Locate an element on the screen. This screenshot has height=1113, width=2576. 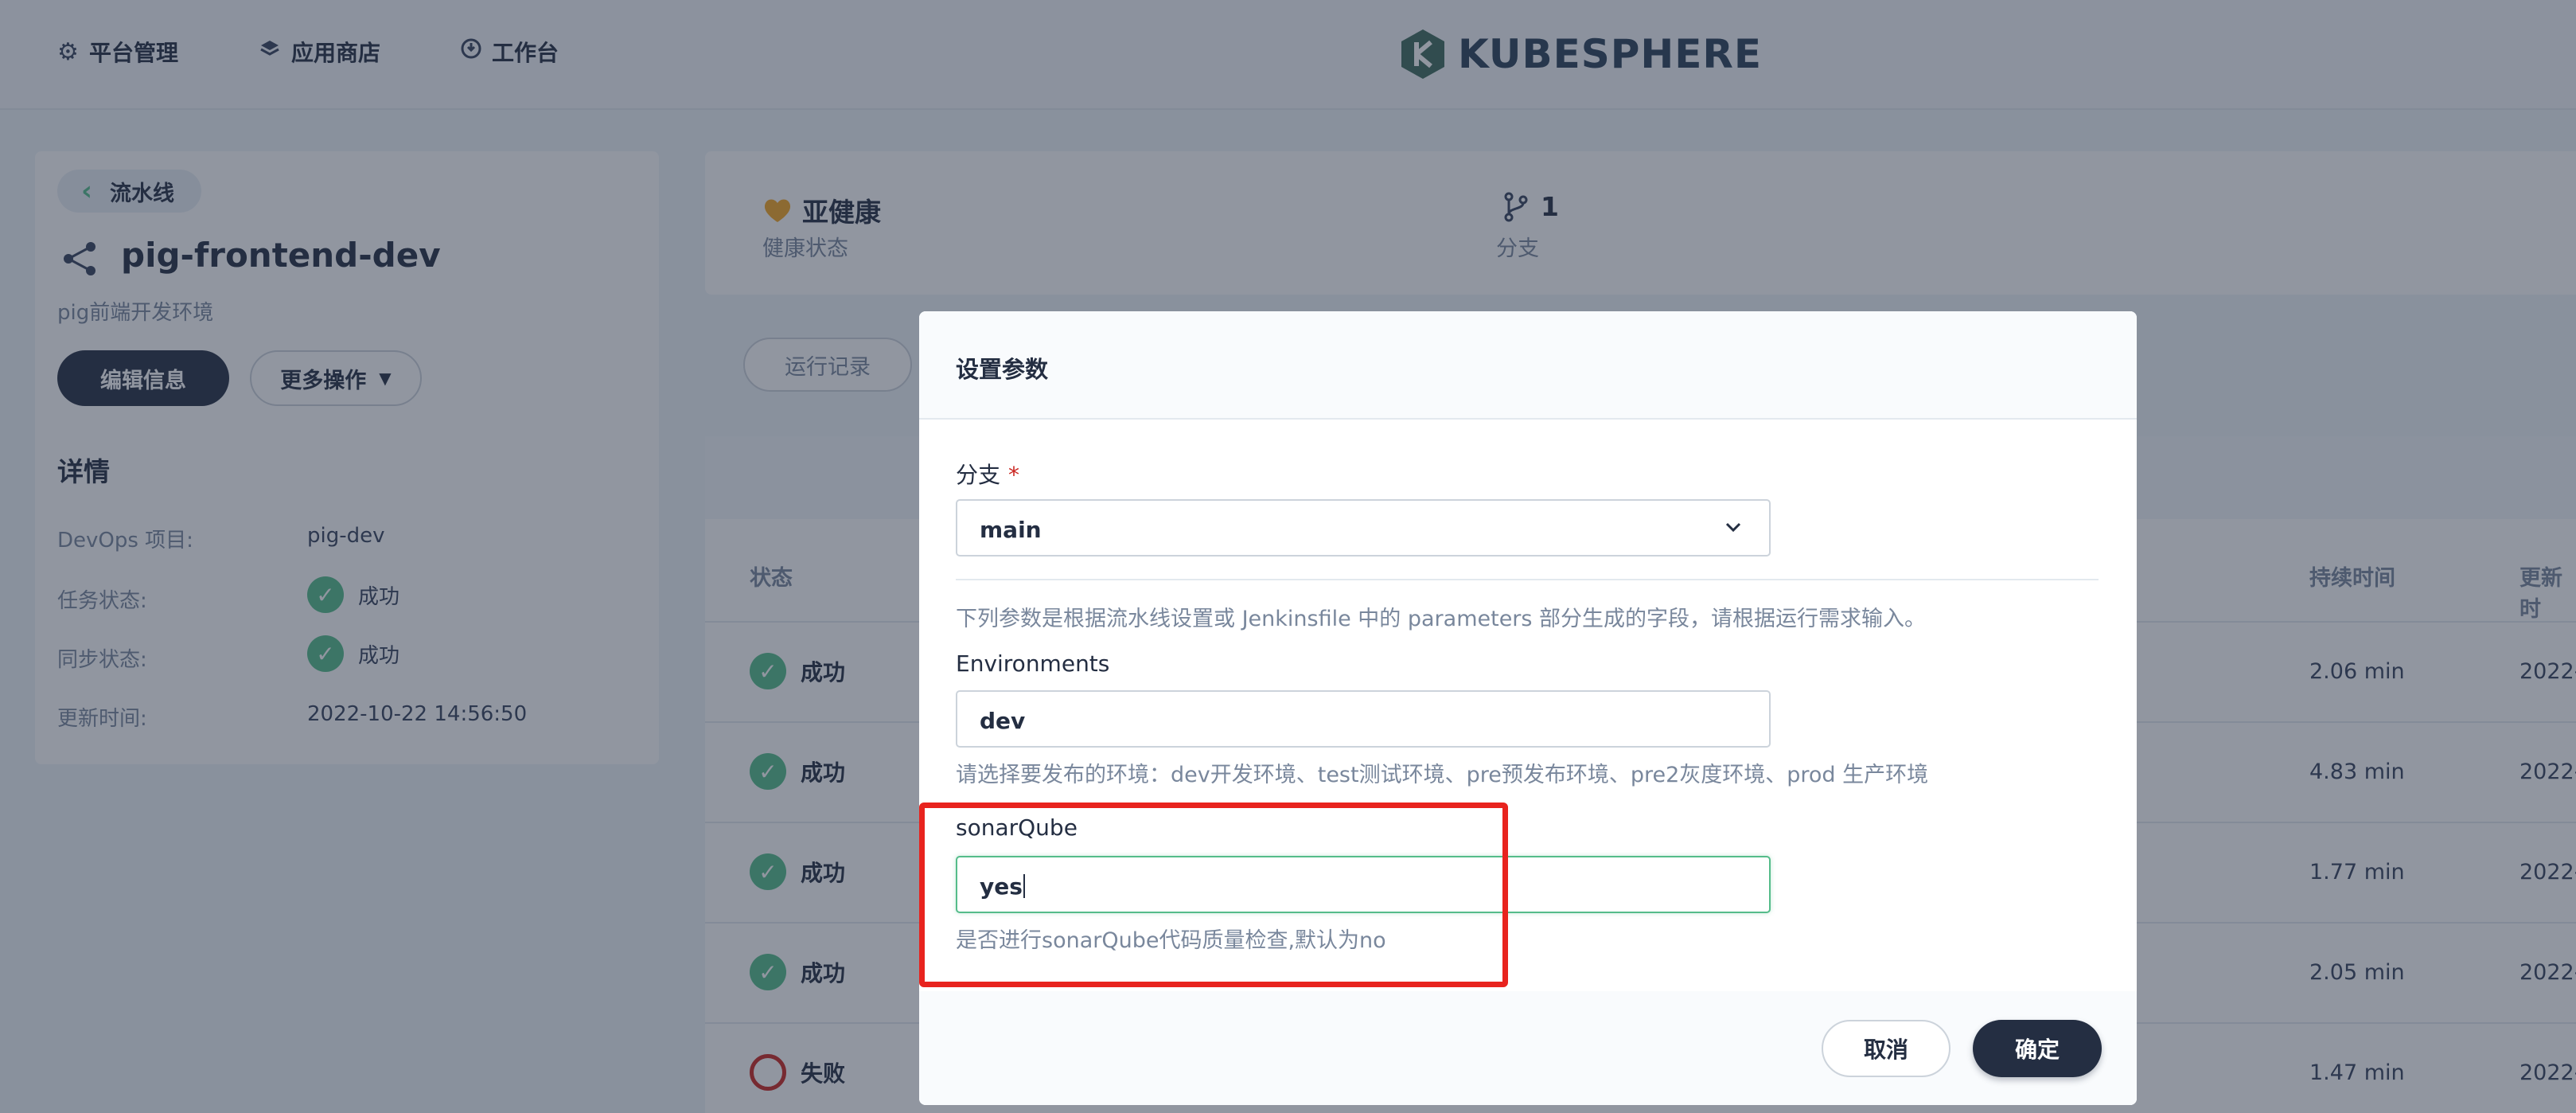
highlight-annotation-box is located at coordinates (1213, 895).